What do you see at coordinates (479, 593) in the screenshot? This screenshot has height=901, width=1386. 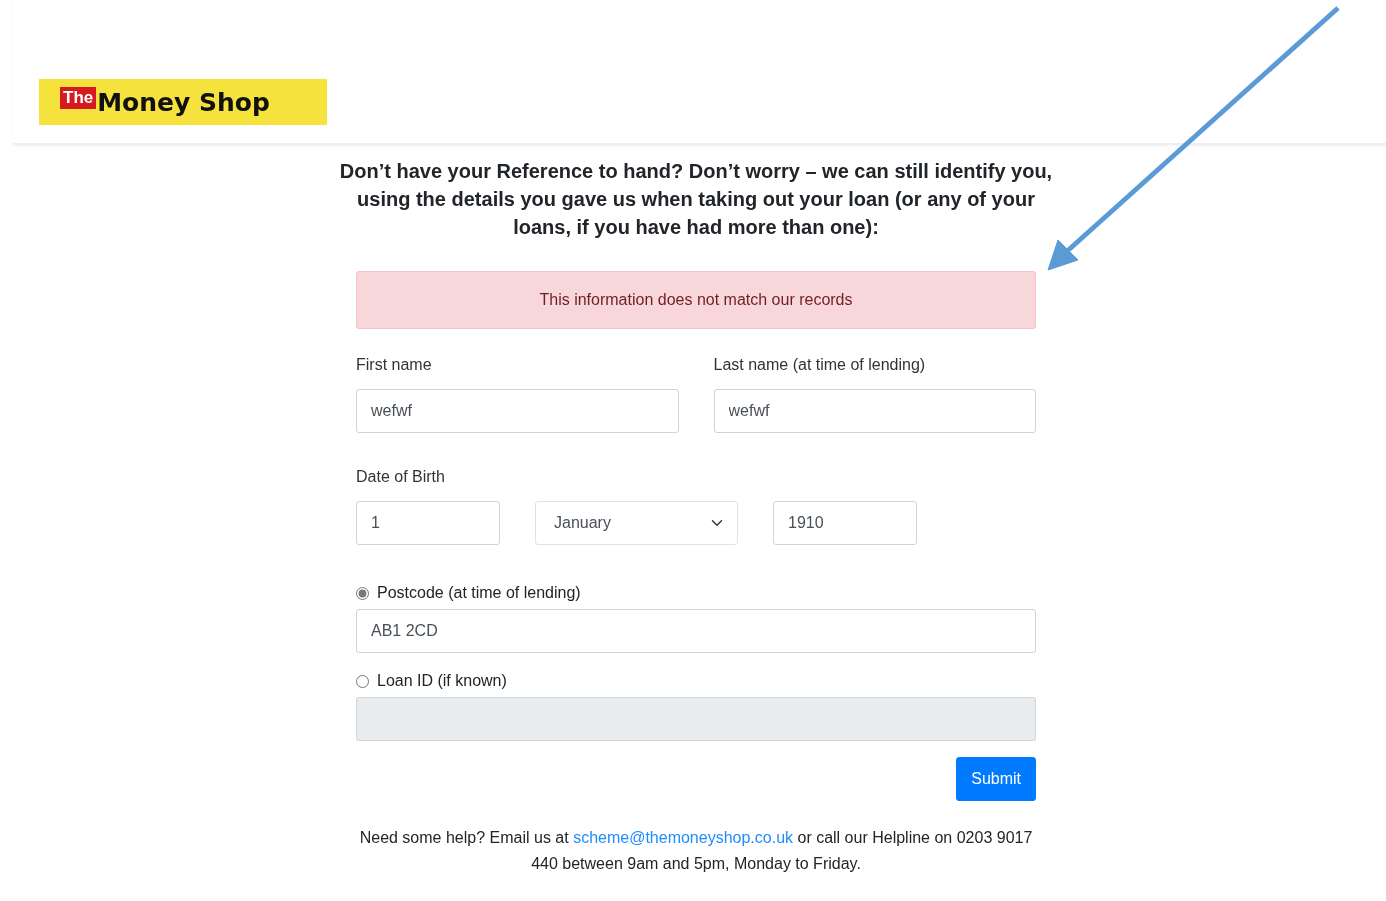 I see `radio-label: Postcode (at time of lending)` at bounding box center [479, 593].